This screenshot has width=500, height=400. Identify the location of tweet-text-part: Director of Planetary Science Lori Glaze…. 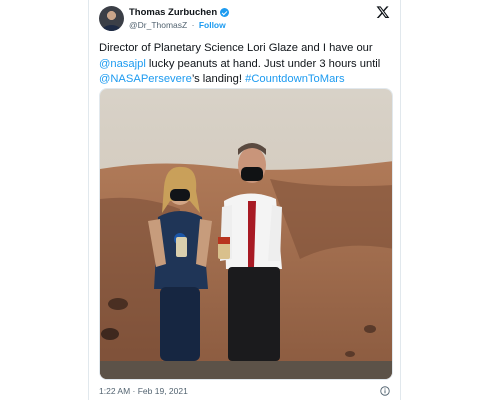
(236, 48).